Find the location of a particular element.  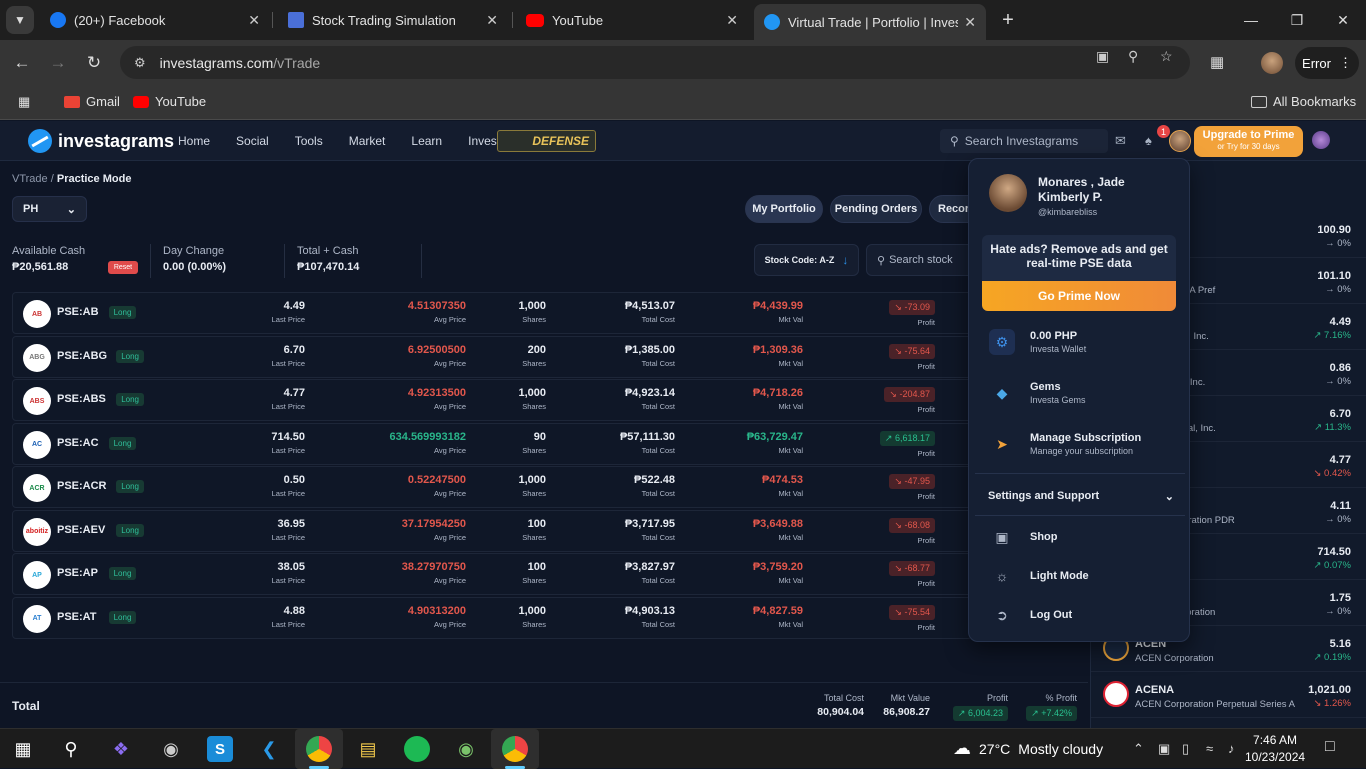

all-bookmarks: All Bookmarks is located at coordinates (1303, 101).